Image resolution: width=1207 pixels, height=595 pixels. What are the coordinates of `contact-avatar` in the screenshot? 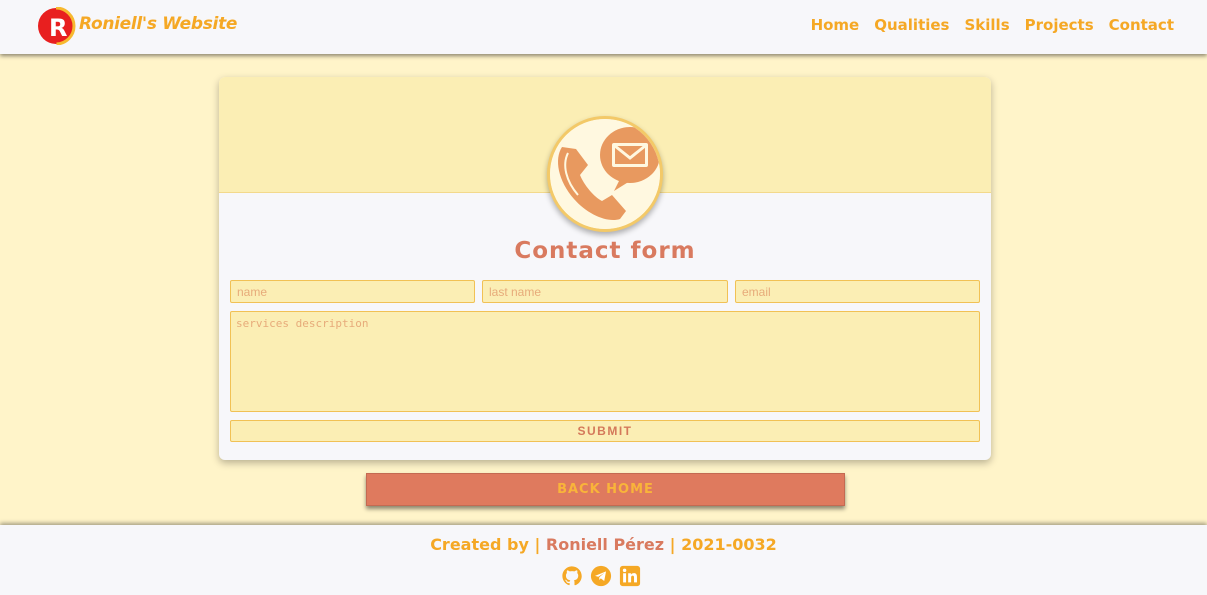 It's located at (605, 174).